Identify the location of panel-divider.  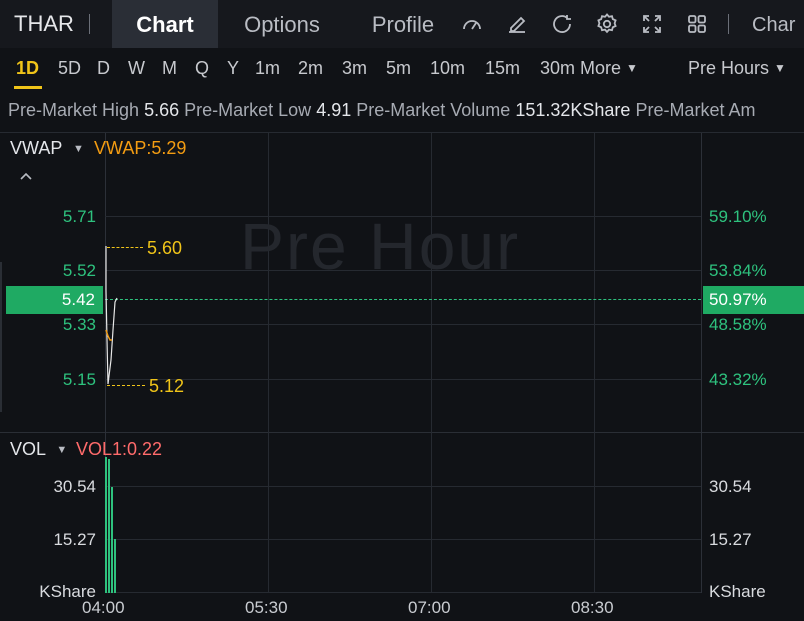
(402, 432).